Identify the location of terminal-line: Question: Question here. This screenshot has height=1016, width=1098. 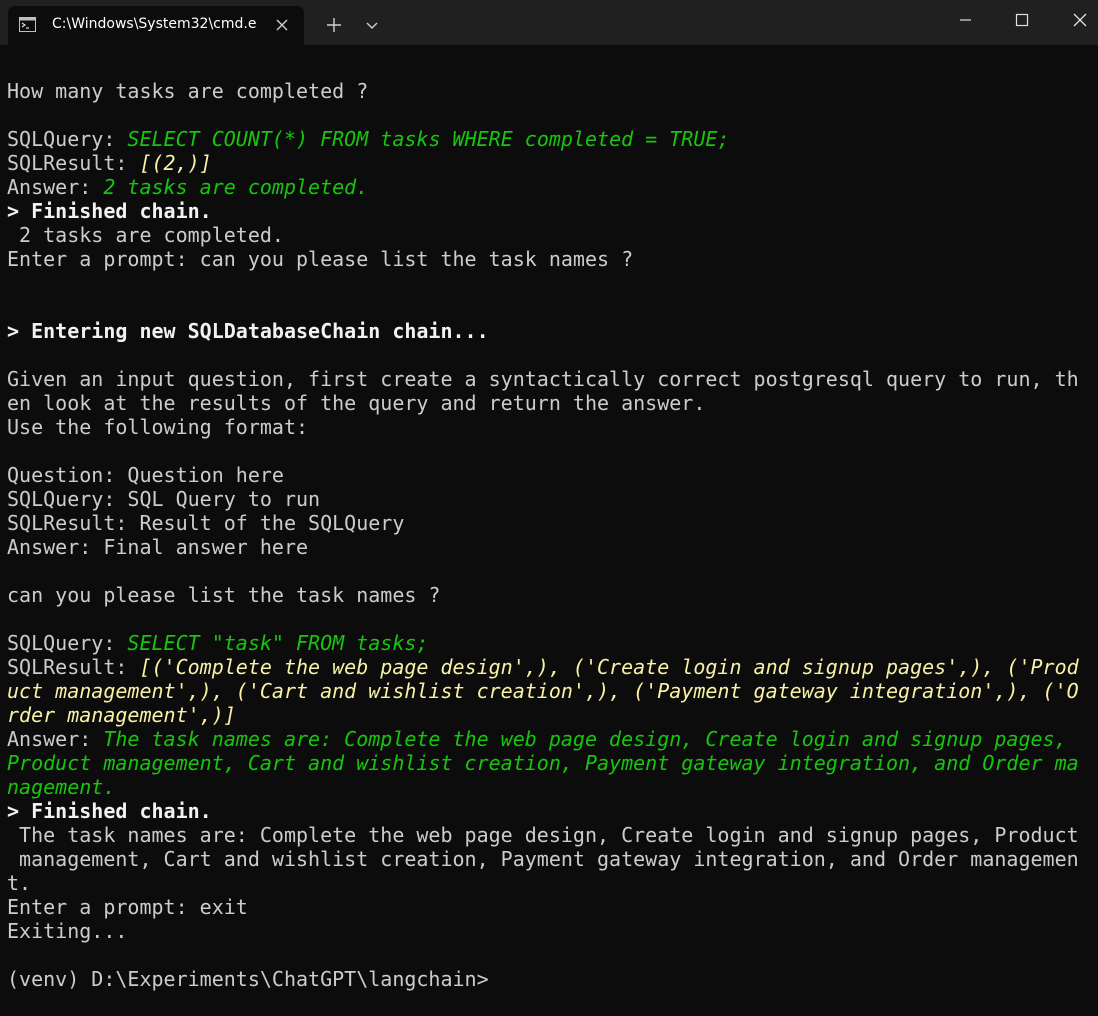
(145, 475).